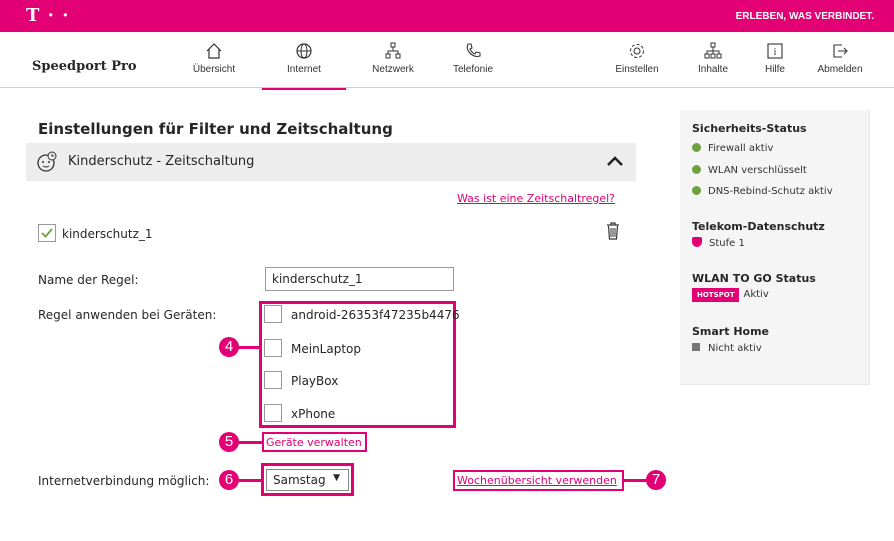  I want to click on week-overview-link: Wochenübersicht verwenden, so click(537, 480).